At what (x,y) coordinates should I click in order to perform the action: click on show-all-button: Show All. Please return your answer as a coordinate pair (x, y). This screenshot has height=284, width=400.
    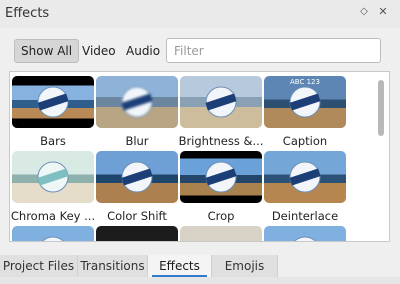
    Looking at the image, I should click on (47, 51).